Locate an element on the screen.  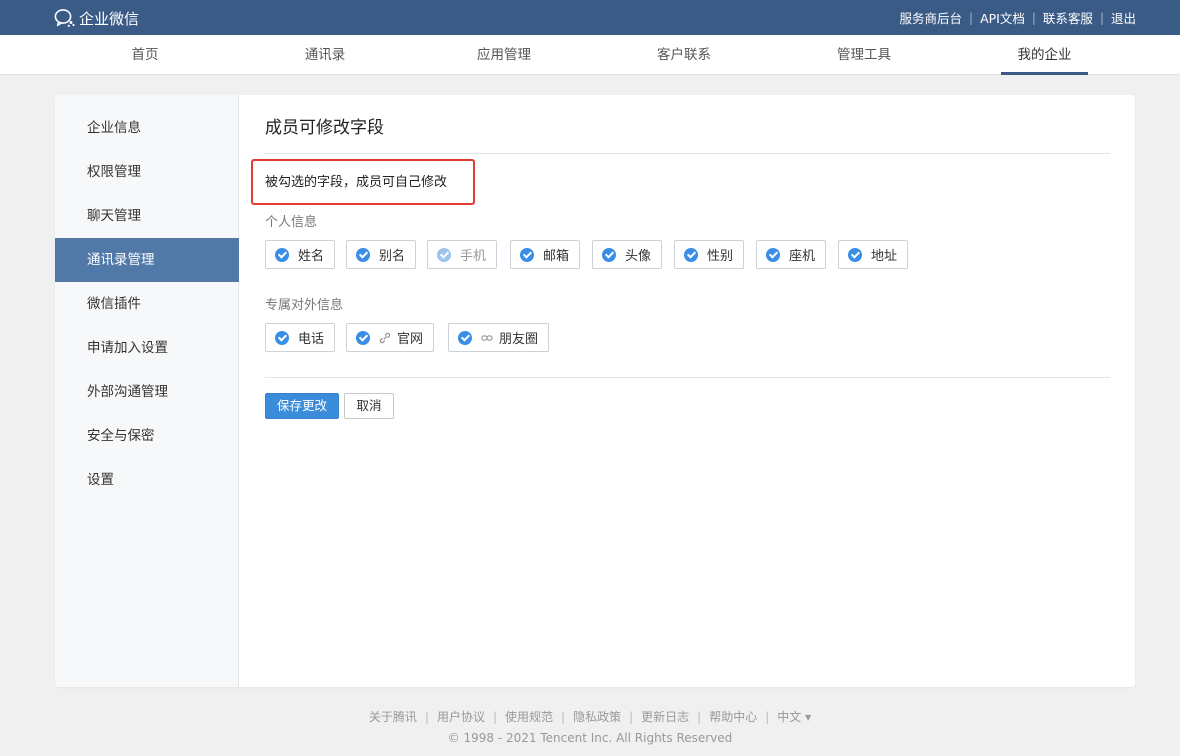
field-checkbox-address: 地址 is located at coordinates (873, 254).